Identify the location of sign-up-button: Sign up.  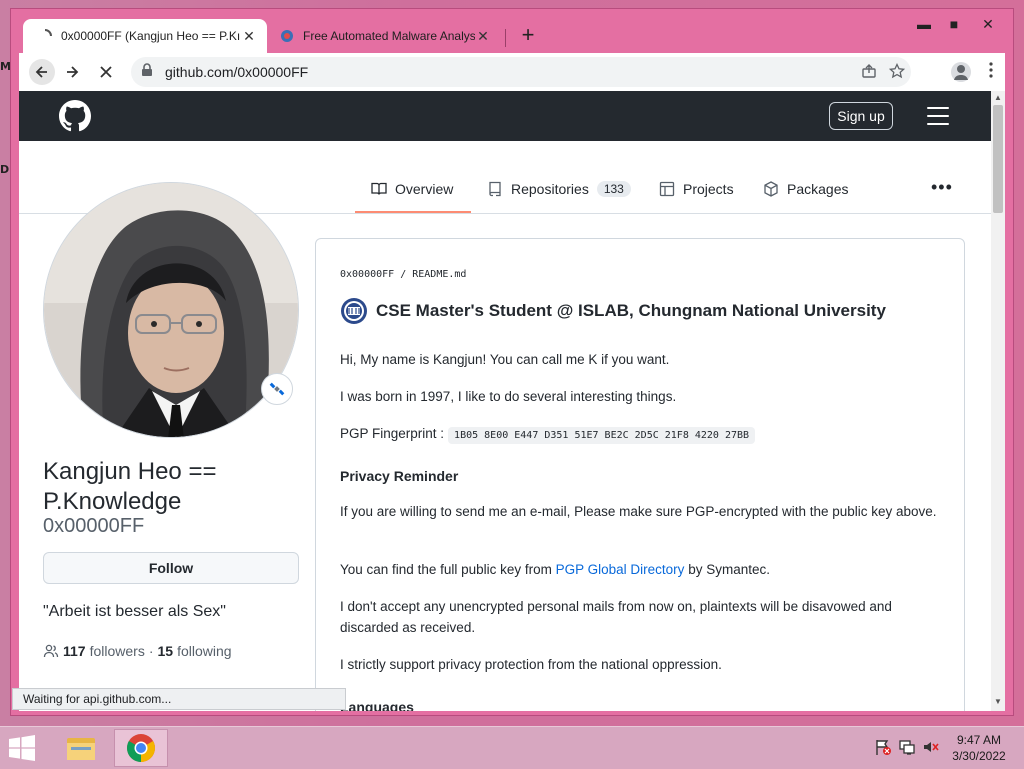
(861, 116).